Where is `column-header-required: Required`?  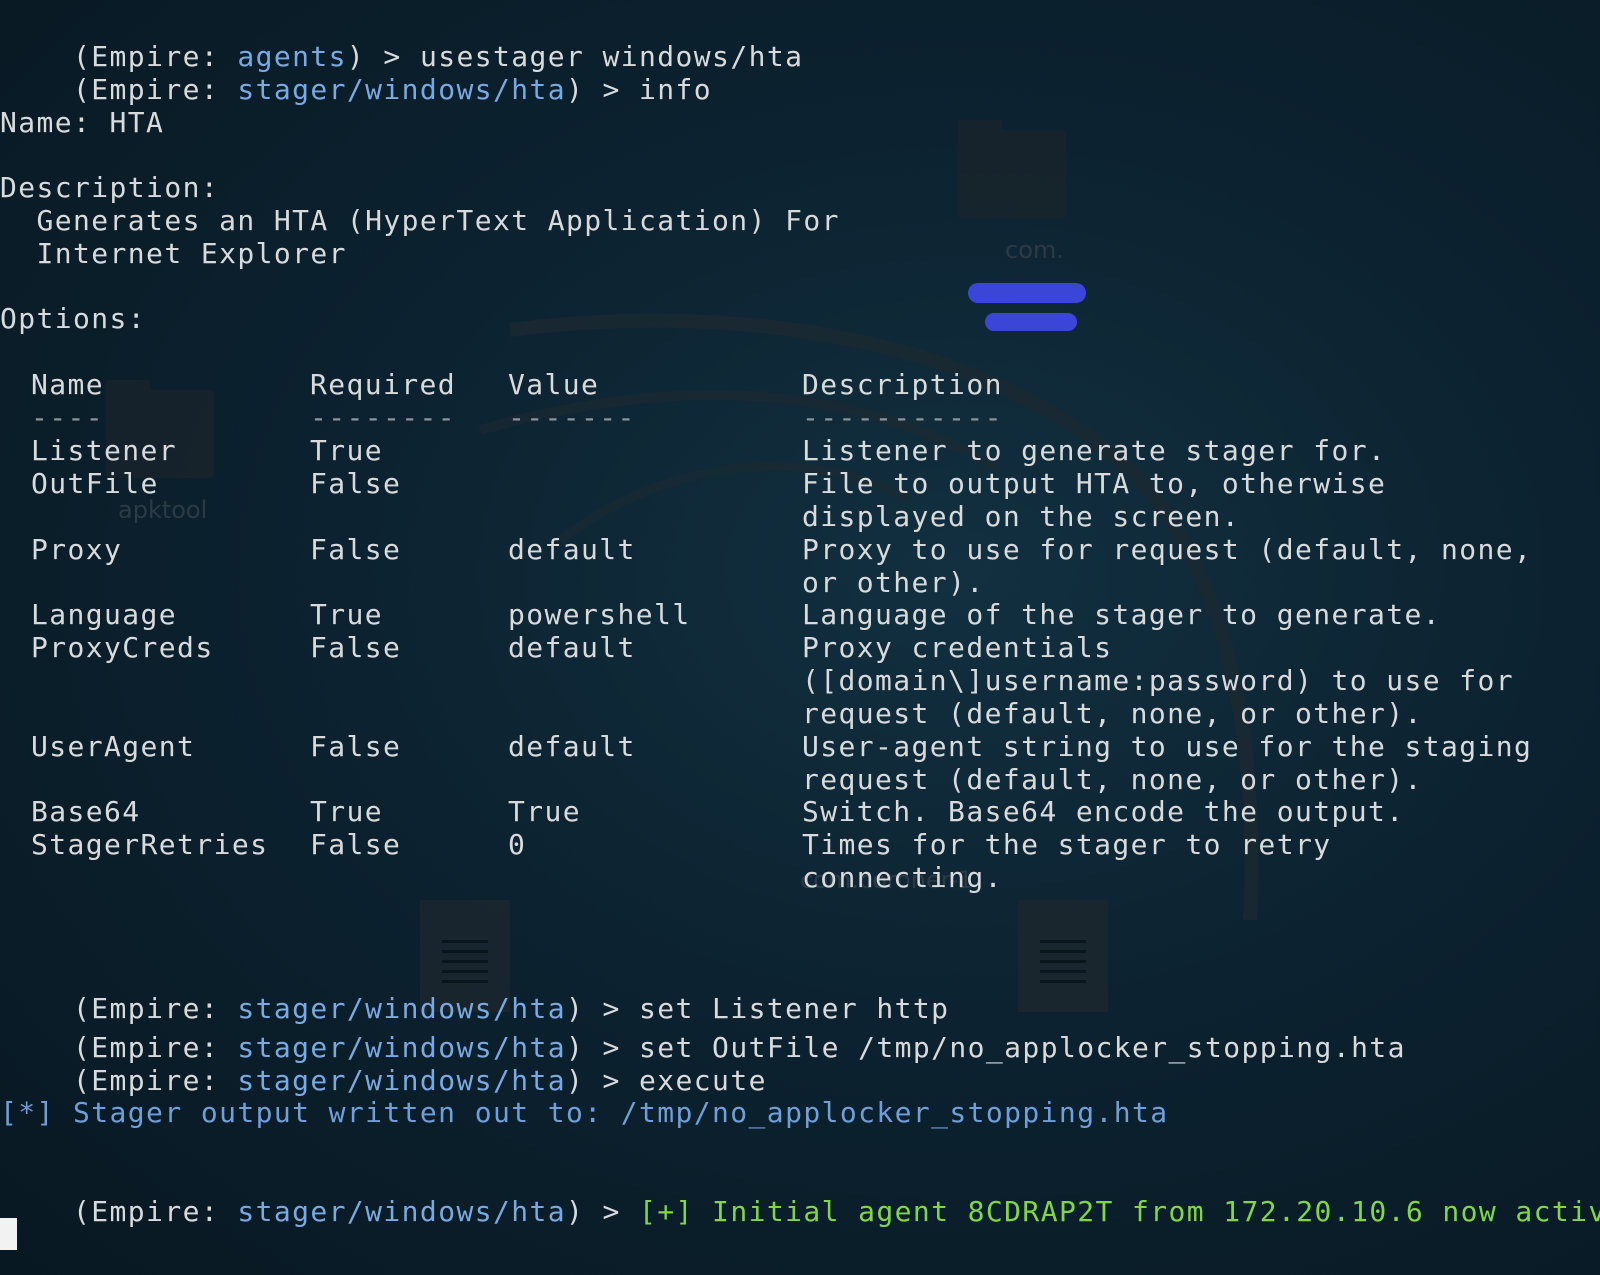
column-header-required: Required is located at coordinates (383, 384).